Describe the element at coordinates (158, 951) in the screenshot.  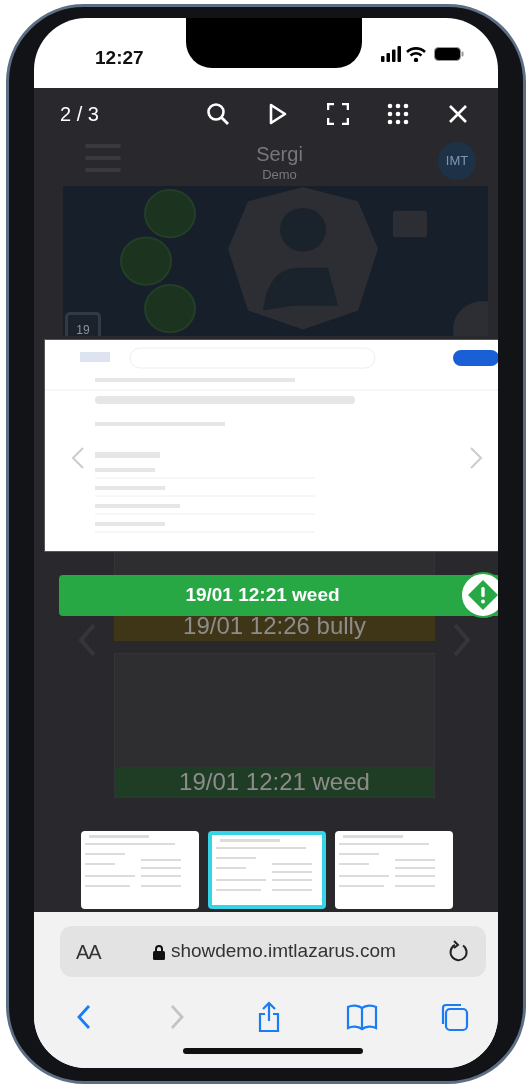
I see `lock-icon` at that location.